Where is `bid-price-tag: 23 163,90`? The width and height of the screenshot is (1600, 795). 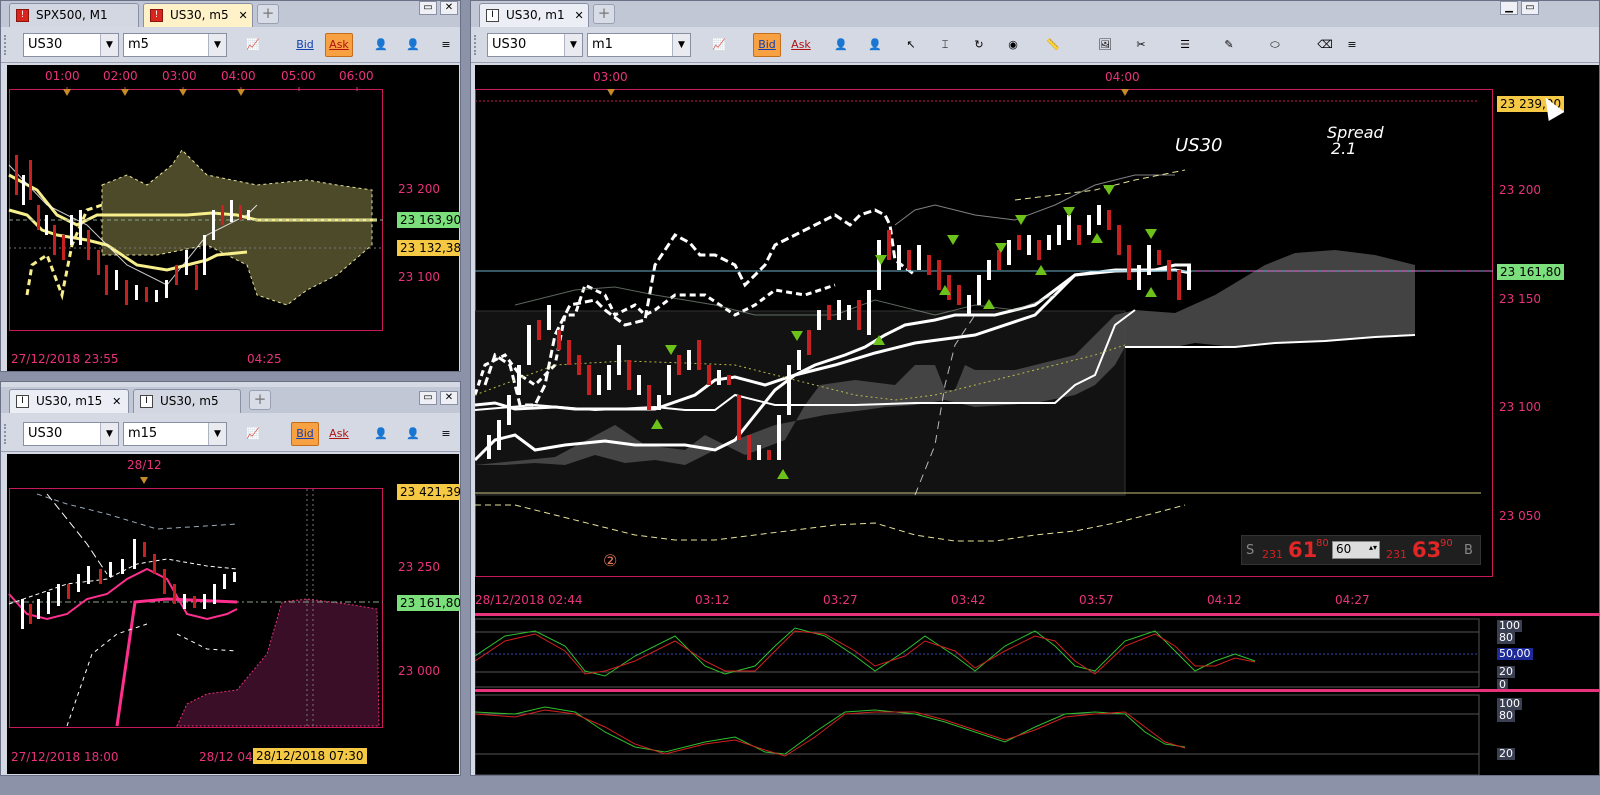
bid-price-tag: 23 163,90 is located at coordinates (428, 220).